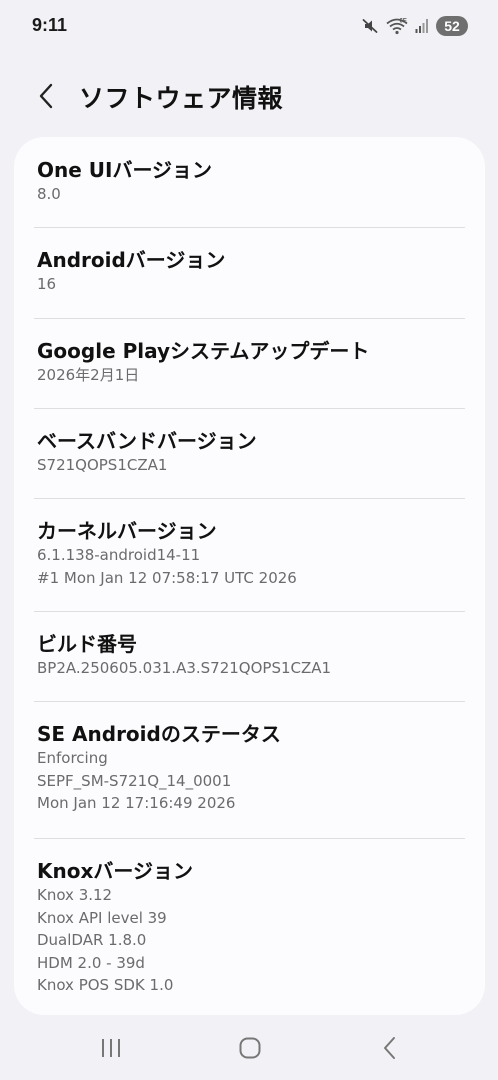 The width and height of the screenshot is (498, 1080). I want to click on item-title: SE Androidのステータス, so click(159, 734).